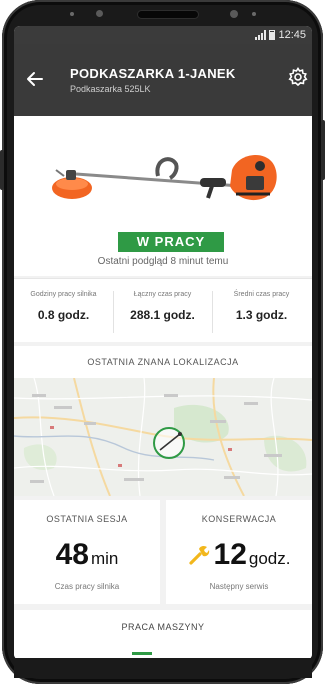 The height and width of the screenshot is (684, 325). I want to click on card-value: 48 min, so click(87, 555).